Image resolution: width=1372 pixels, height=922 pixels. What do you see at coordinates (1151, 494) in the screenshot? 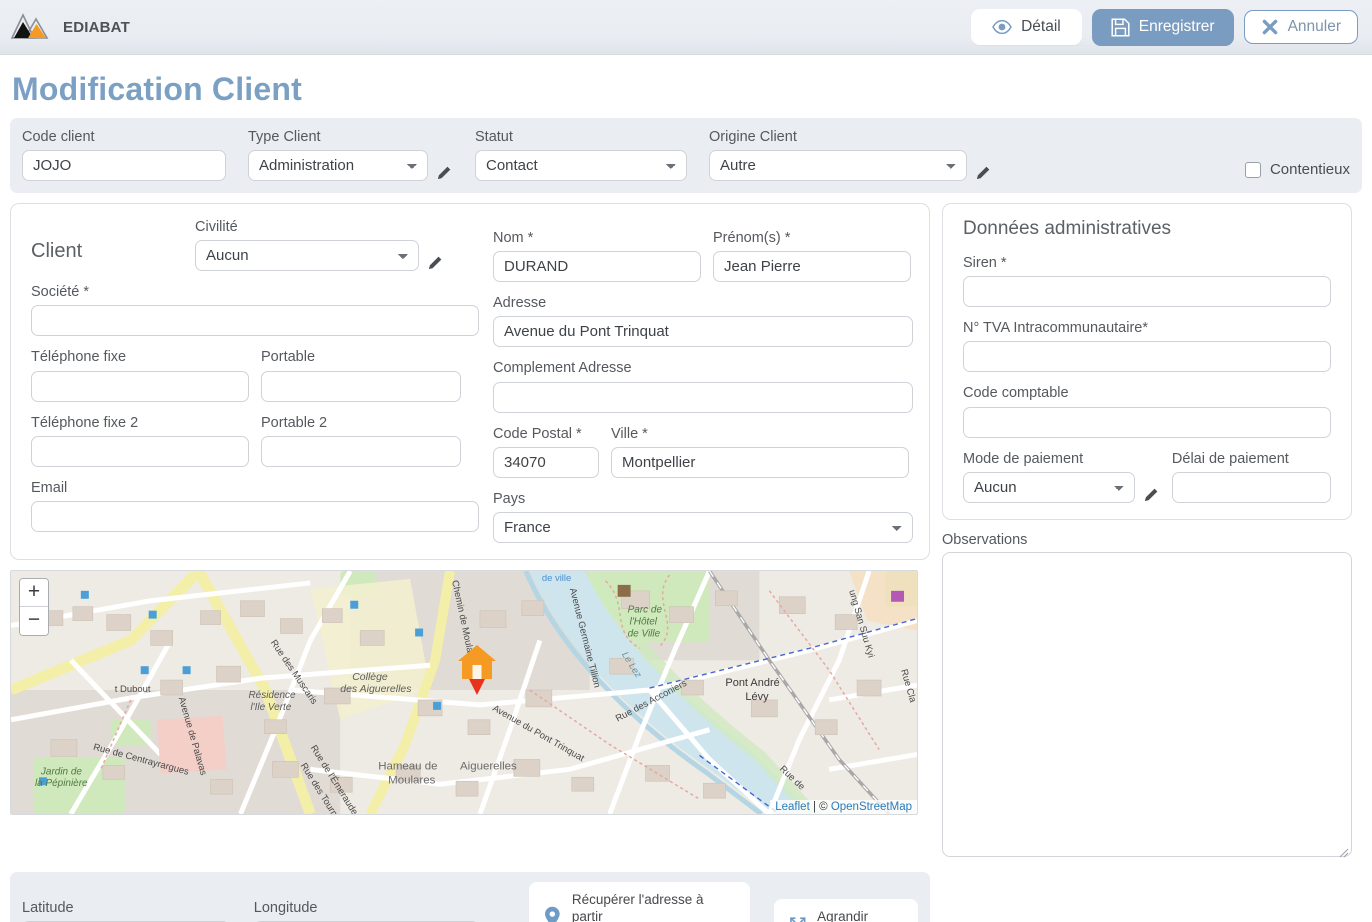
I see `edit-mode-paiement-pencil-icon` at bounding box center [1151, 494].